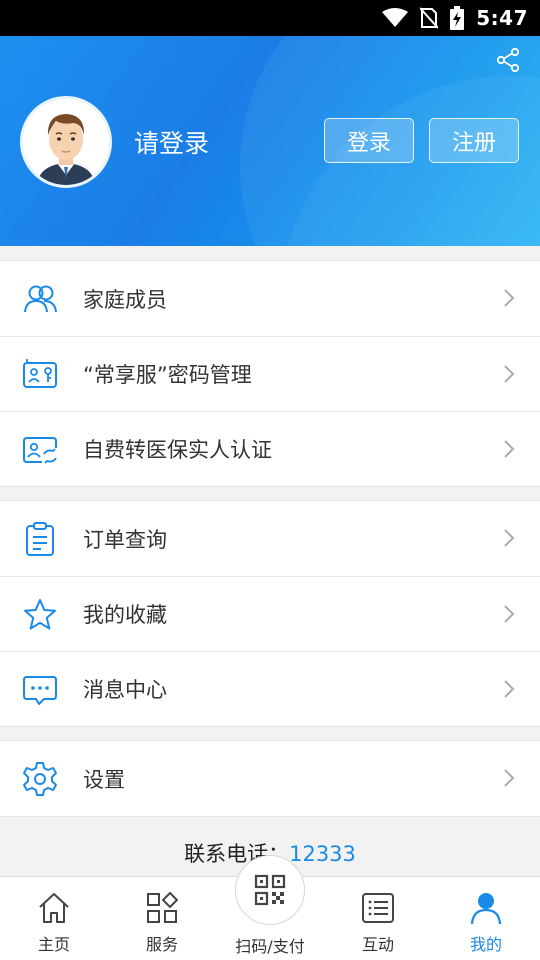 This screenshot has width=540, height=960. I want to click on home-icon, so click(54, 908).